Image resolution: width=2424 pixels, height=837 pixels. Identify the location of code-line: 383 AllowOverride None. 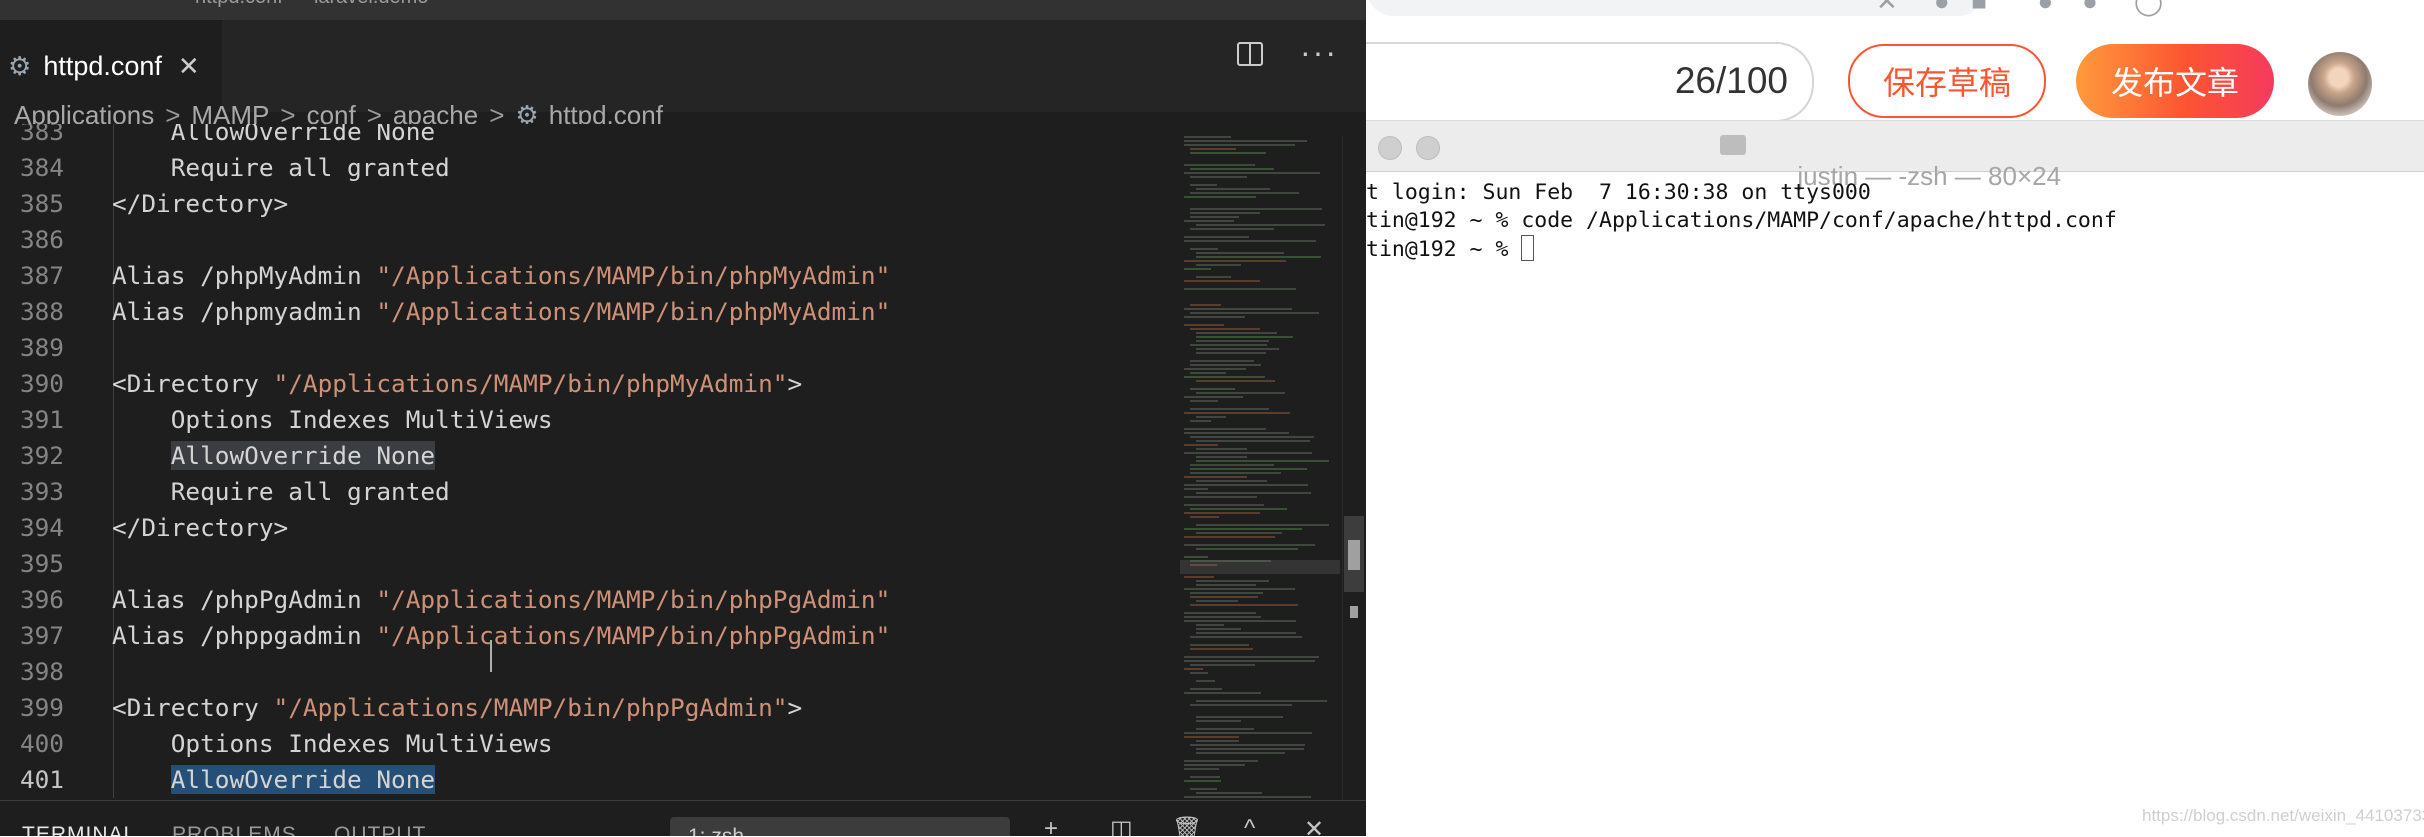
(590, 137).